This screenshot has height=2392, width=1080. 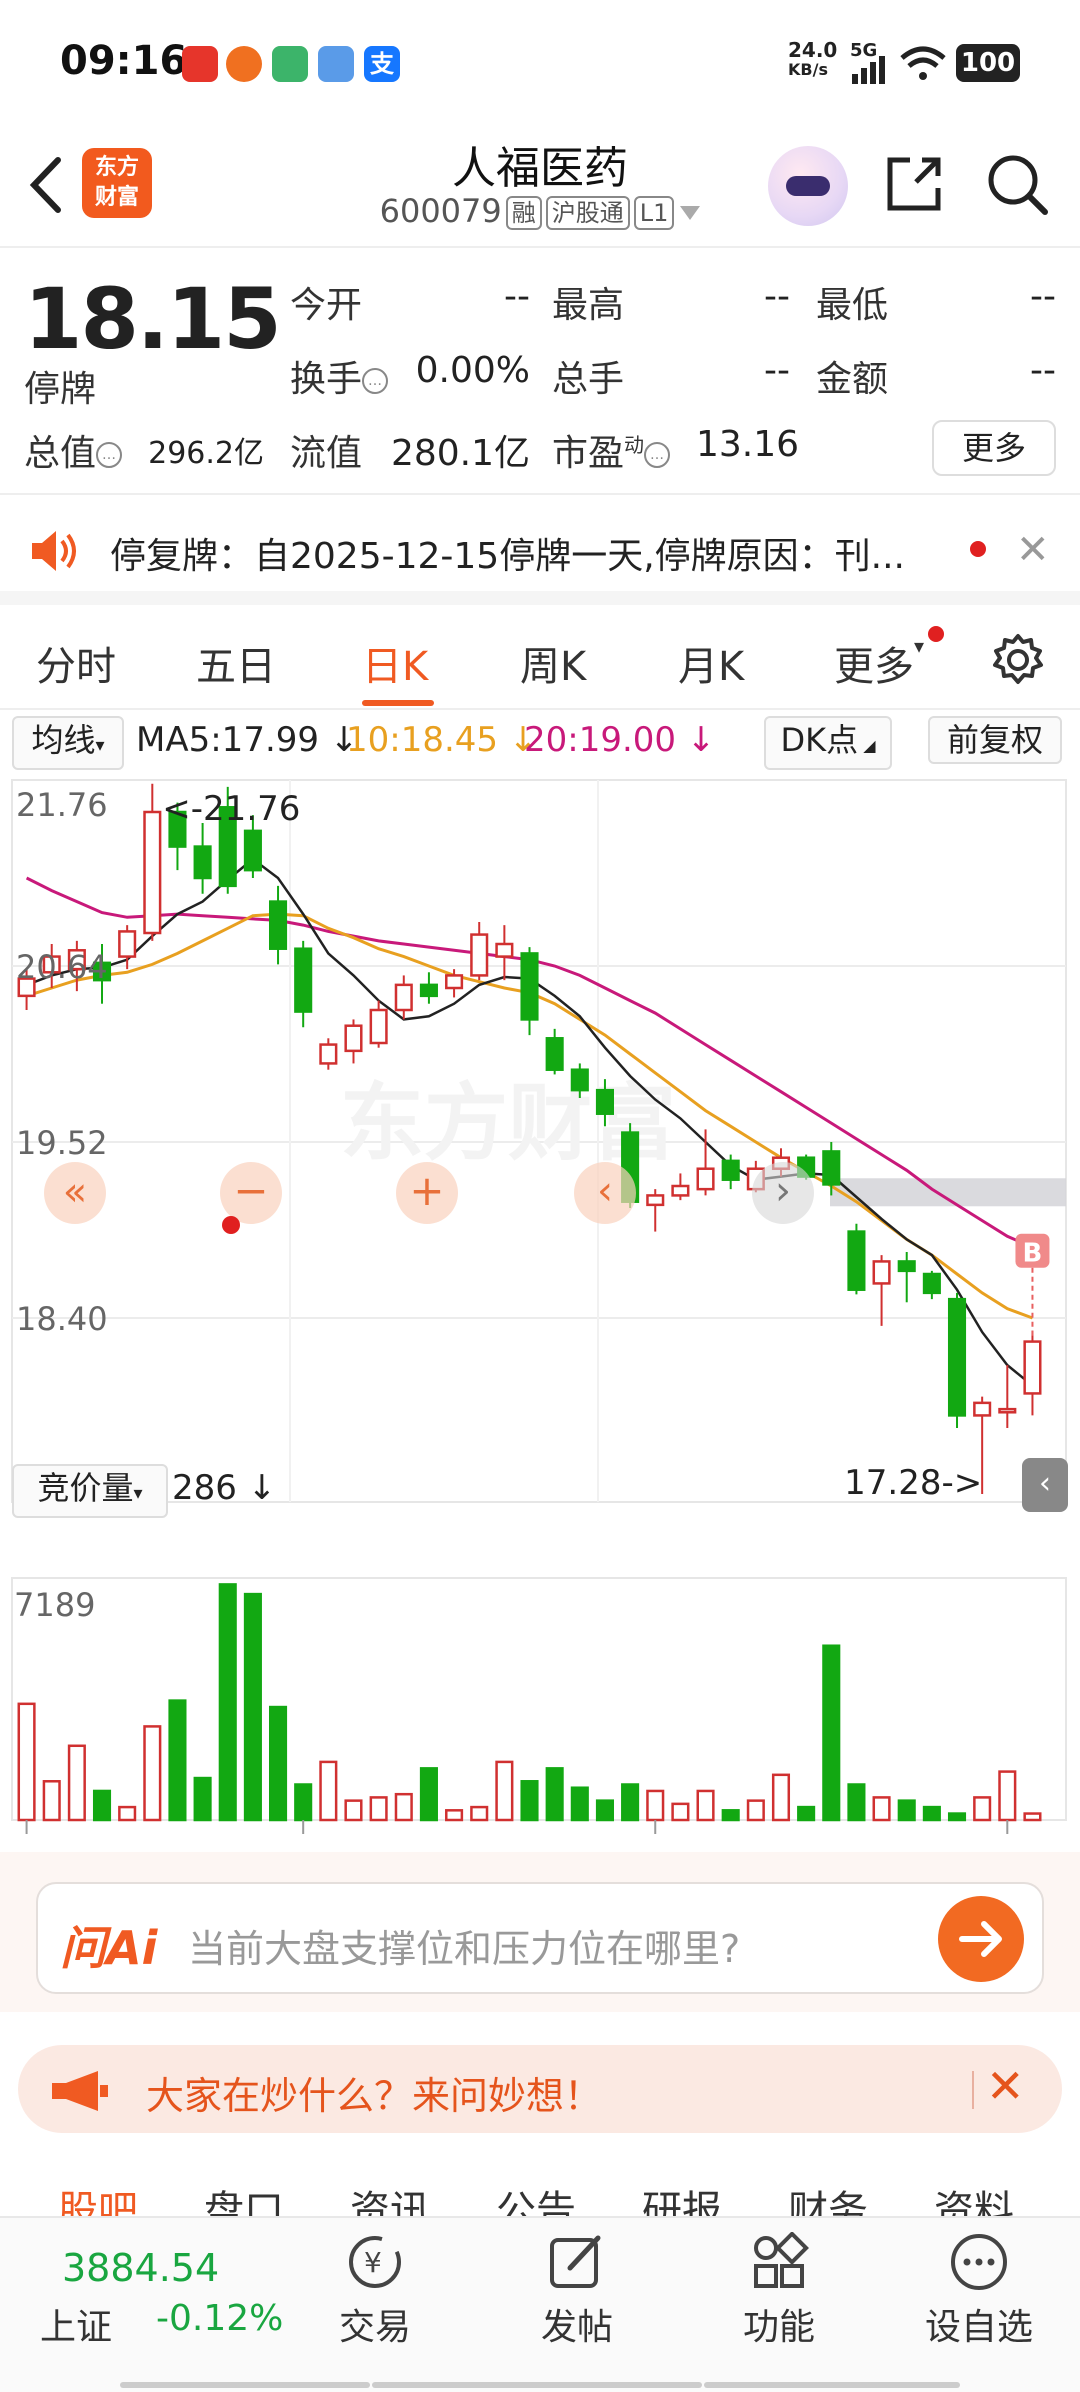 I want to click on scroll-right-button: ›, so click(x=783, y=1193).